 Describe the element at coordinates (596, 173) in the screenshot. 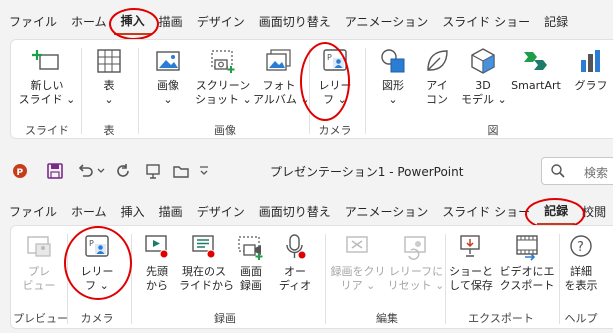

I see `search-placeholder: 検索` at that location.